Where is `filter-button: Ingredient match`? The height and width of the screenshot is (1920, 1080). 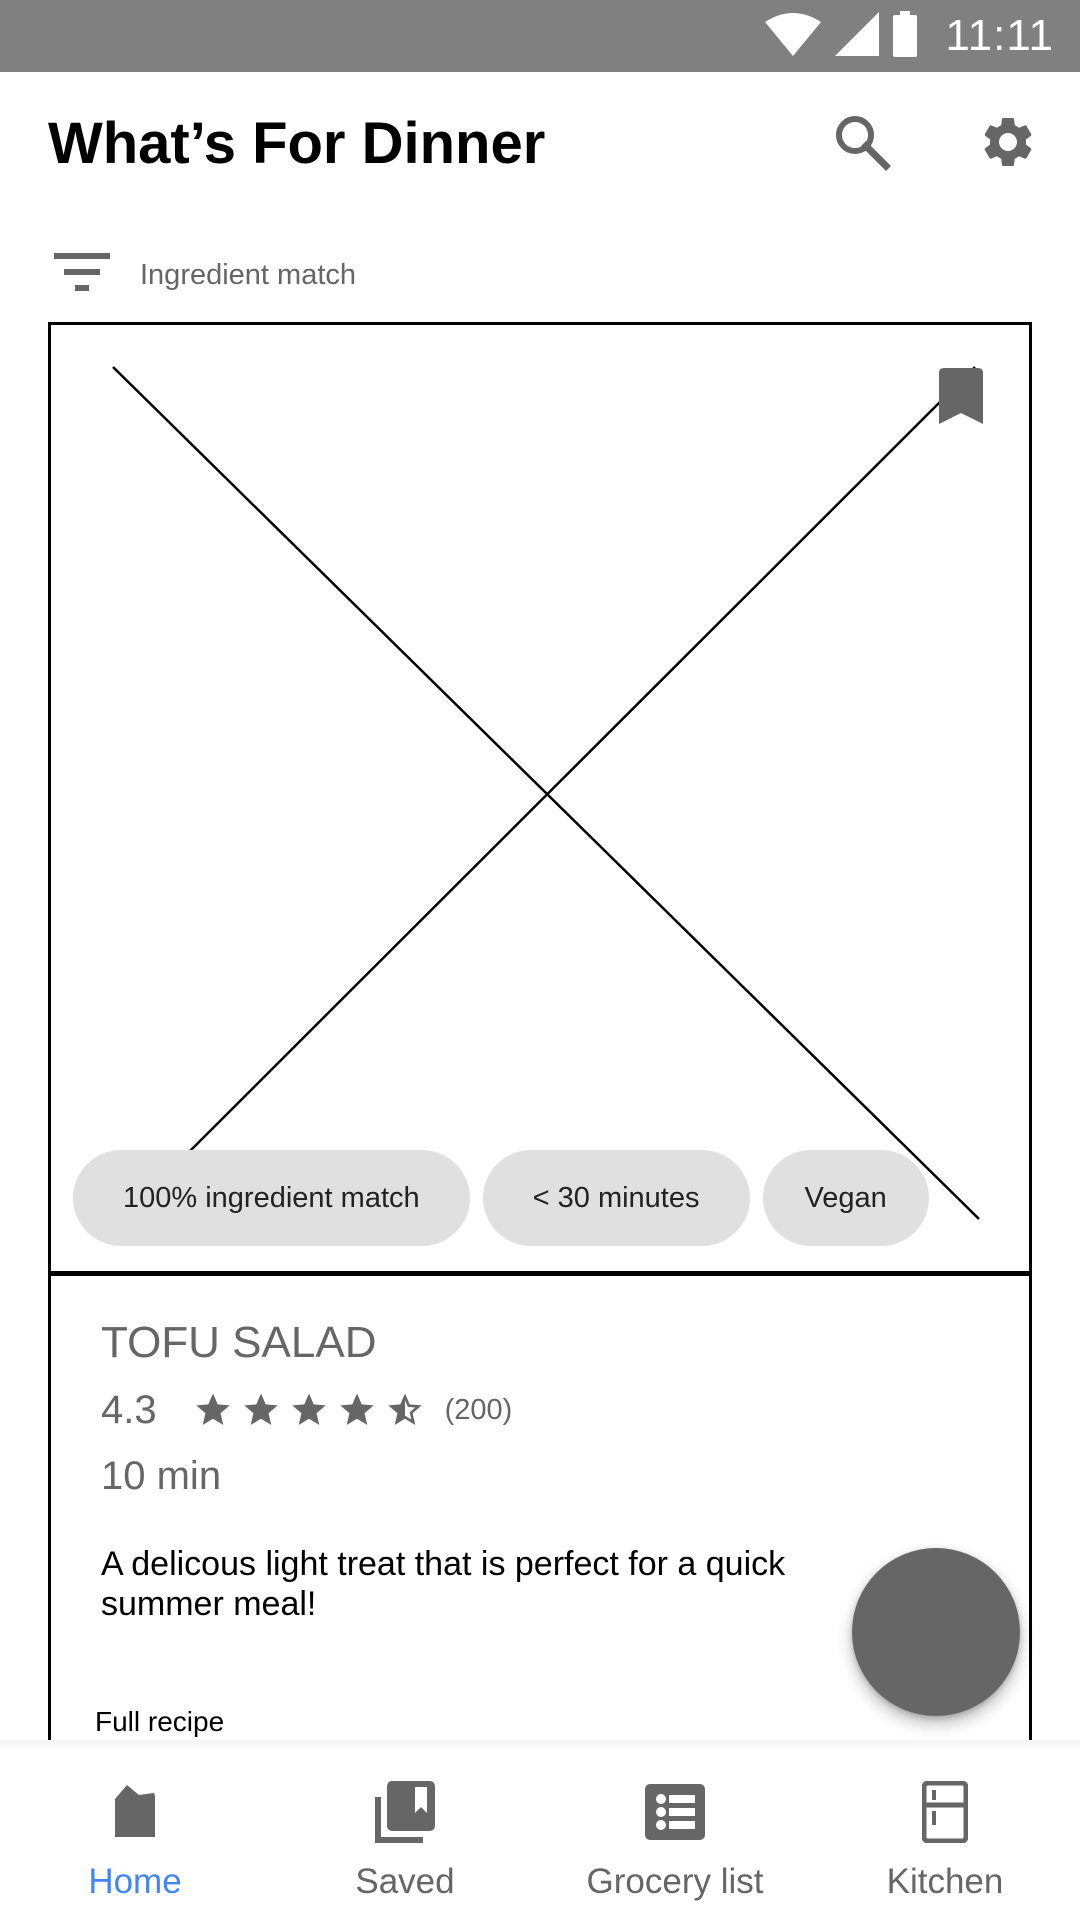
filter-button: Ingredient match is located at coordinates (205, 275).